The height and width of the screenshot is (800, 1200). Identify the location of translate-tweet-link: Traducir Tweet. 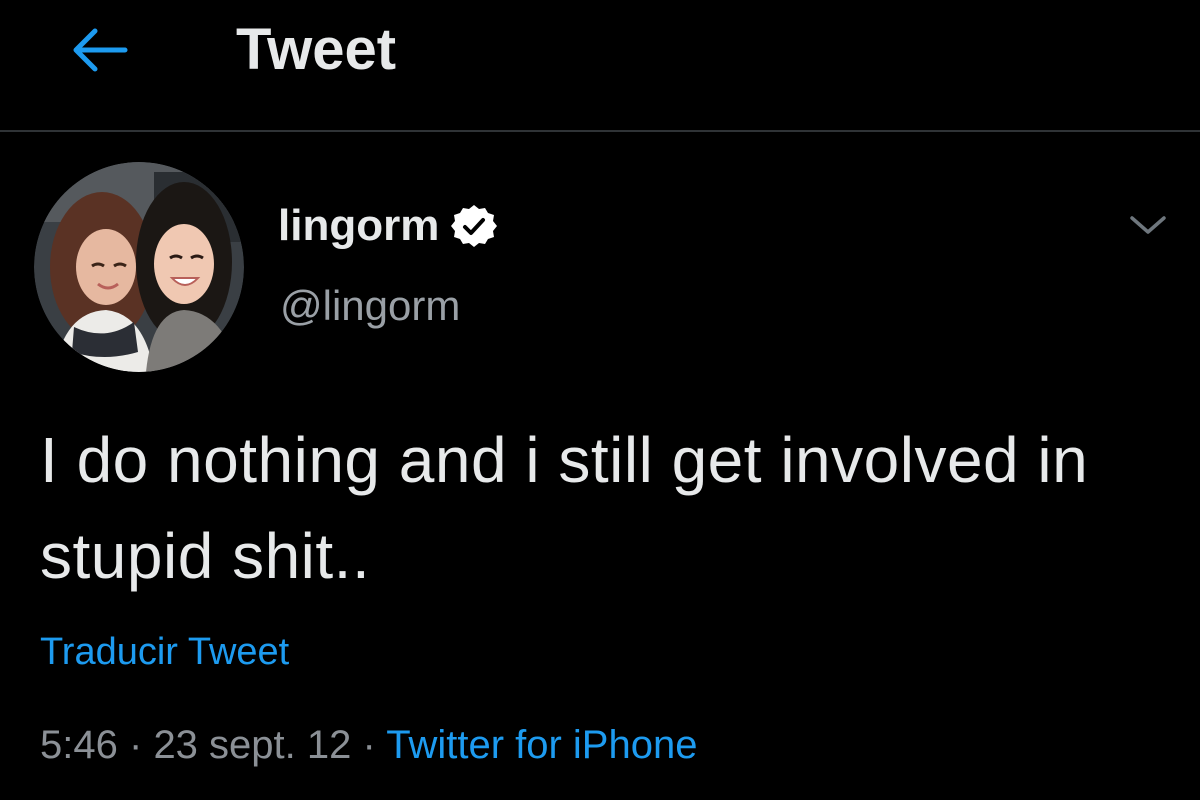
(164, 652).